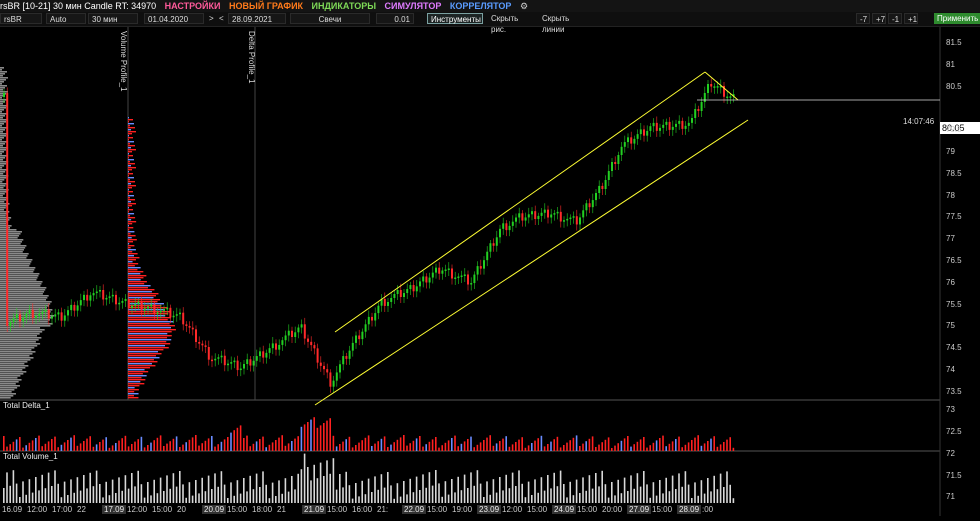 This screenshot has height=521, width=980. Describe the element at coordinates (911, 18) in the screenshot. I see `zoom-plus-1-button: +1` at that location.